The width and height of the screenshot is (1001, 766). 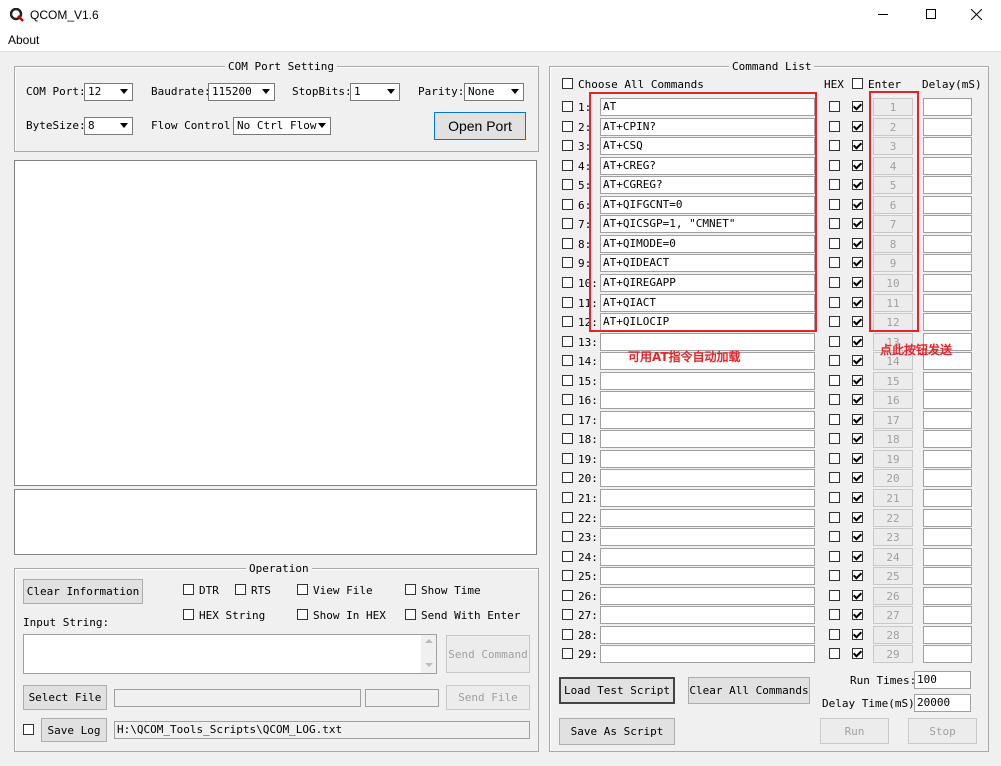 What do you see at coordinates (942, 731) in the screenshot?
I see `stop-button: Stop` at bounding box center [942, 731].